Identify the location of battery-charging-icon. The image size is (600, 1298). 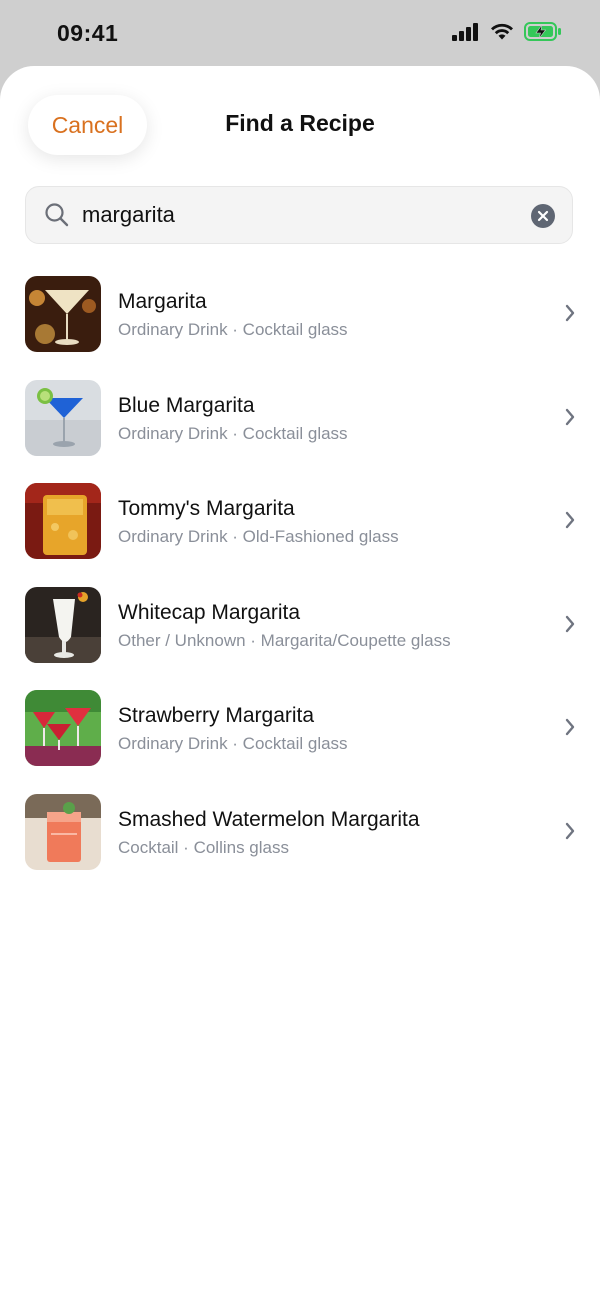
(543, 34).